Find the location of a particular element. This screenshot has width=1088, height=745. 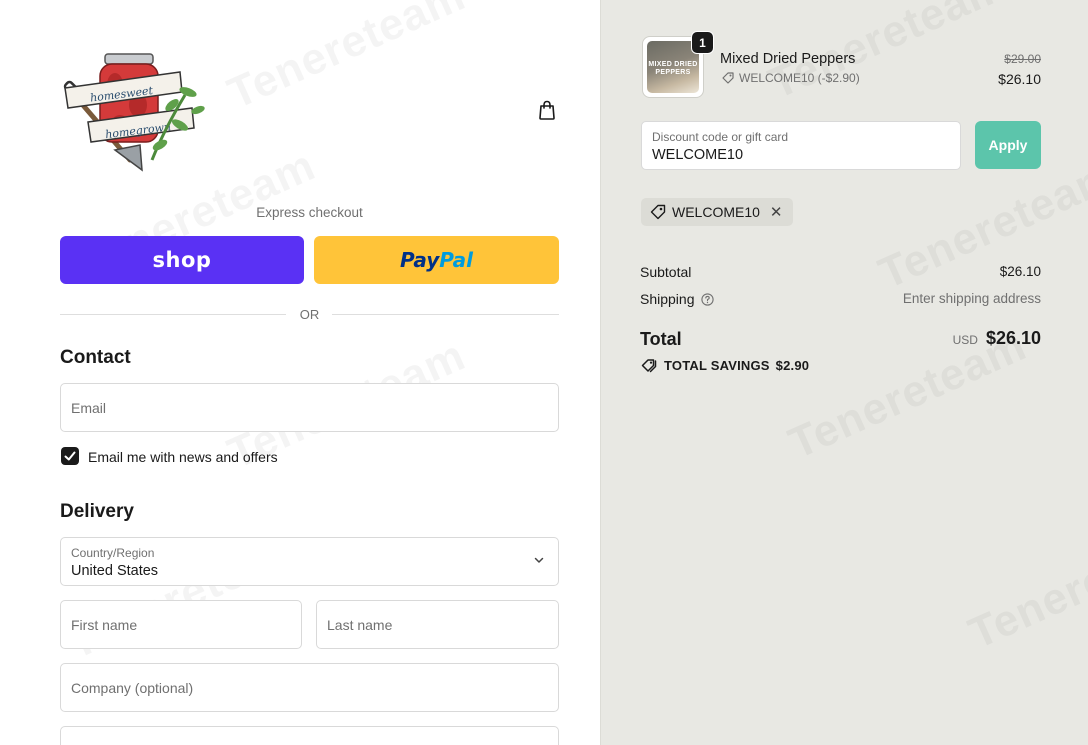

product-price: $26.10 is located at coordinates (1019, 79).